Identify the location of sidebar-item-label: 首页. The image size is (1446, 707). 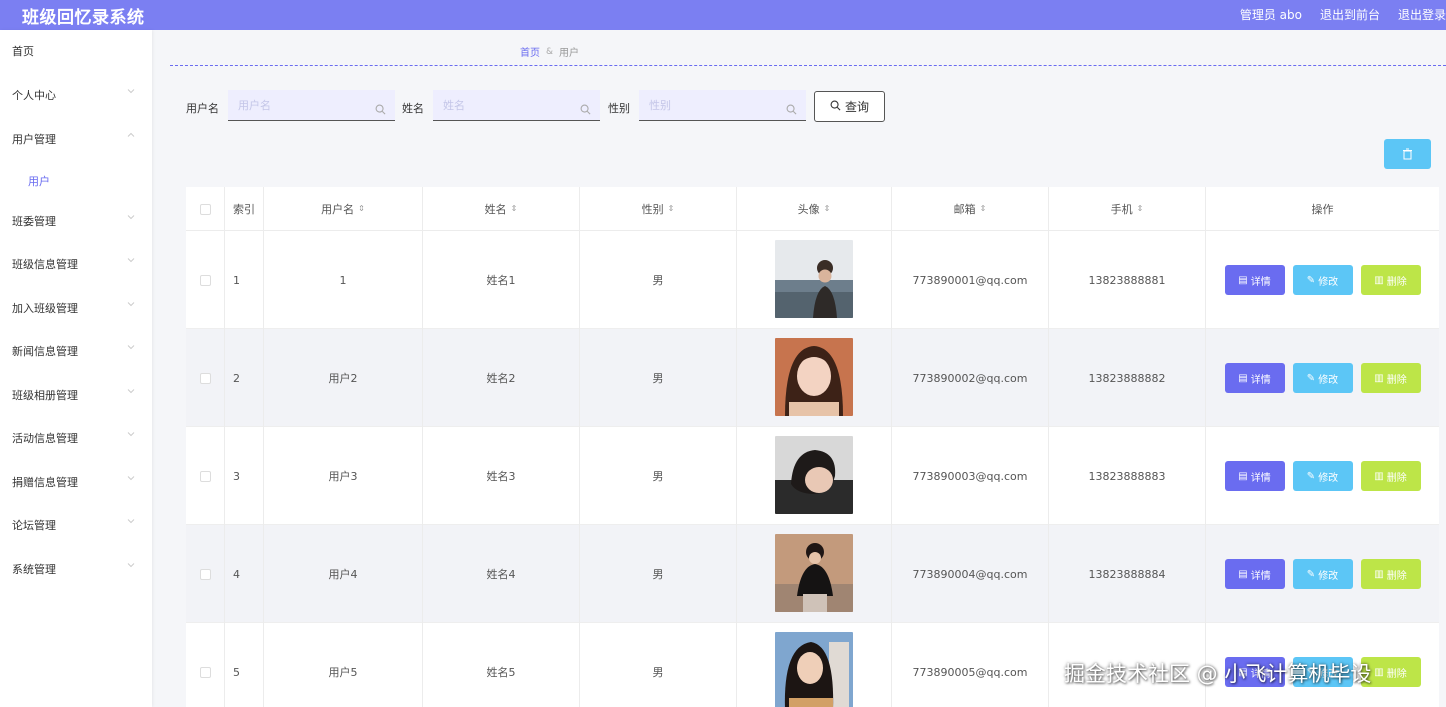
(23, 51).